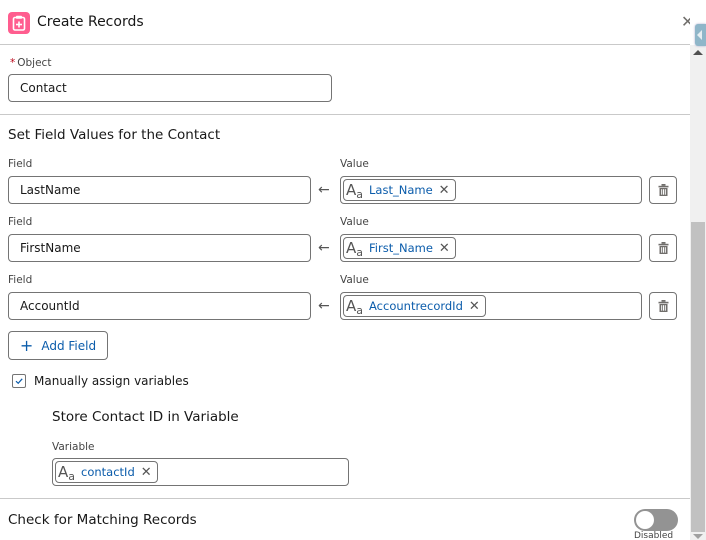 This screenshot has height=540, width=706. I want to click on manual-assign-checkbox, so click(19, 381).